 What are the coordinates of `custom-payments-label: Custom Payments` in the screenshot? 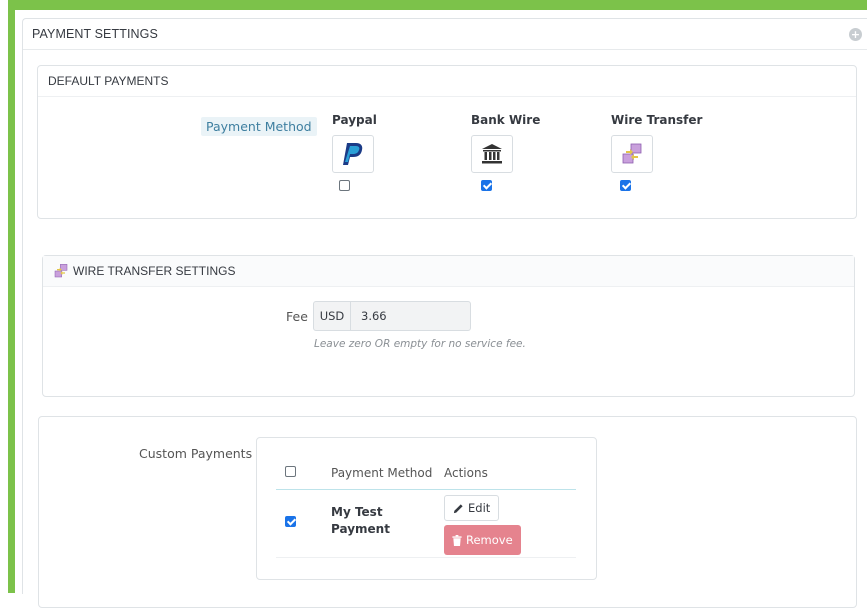 It's located at (196, 453).